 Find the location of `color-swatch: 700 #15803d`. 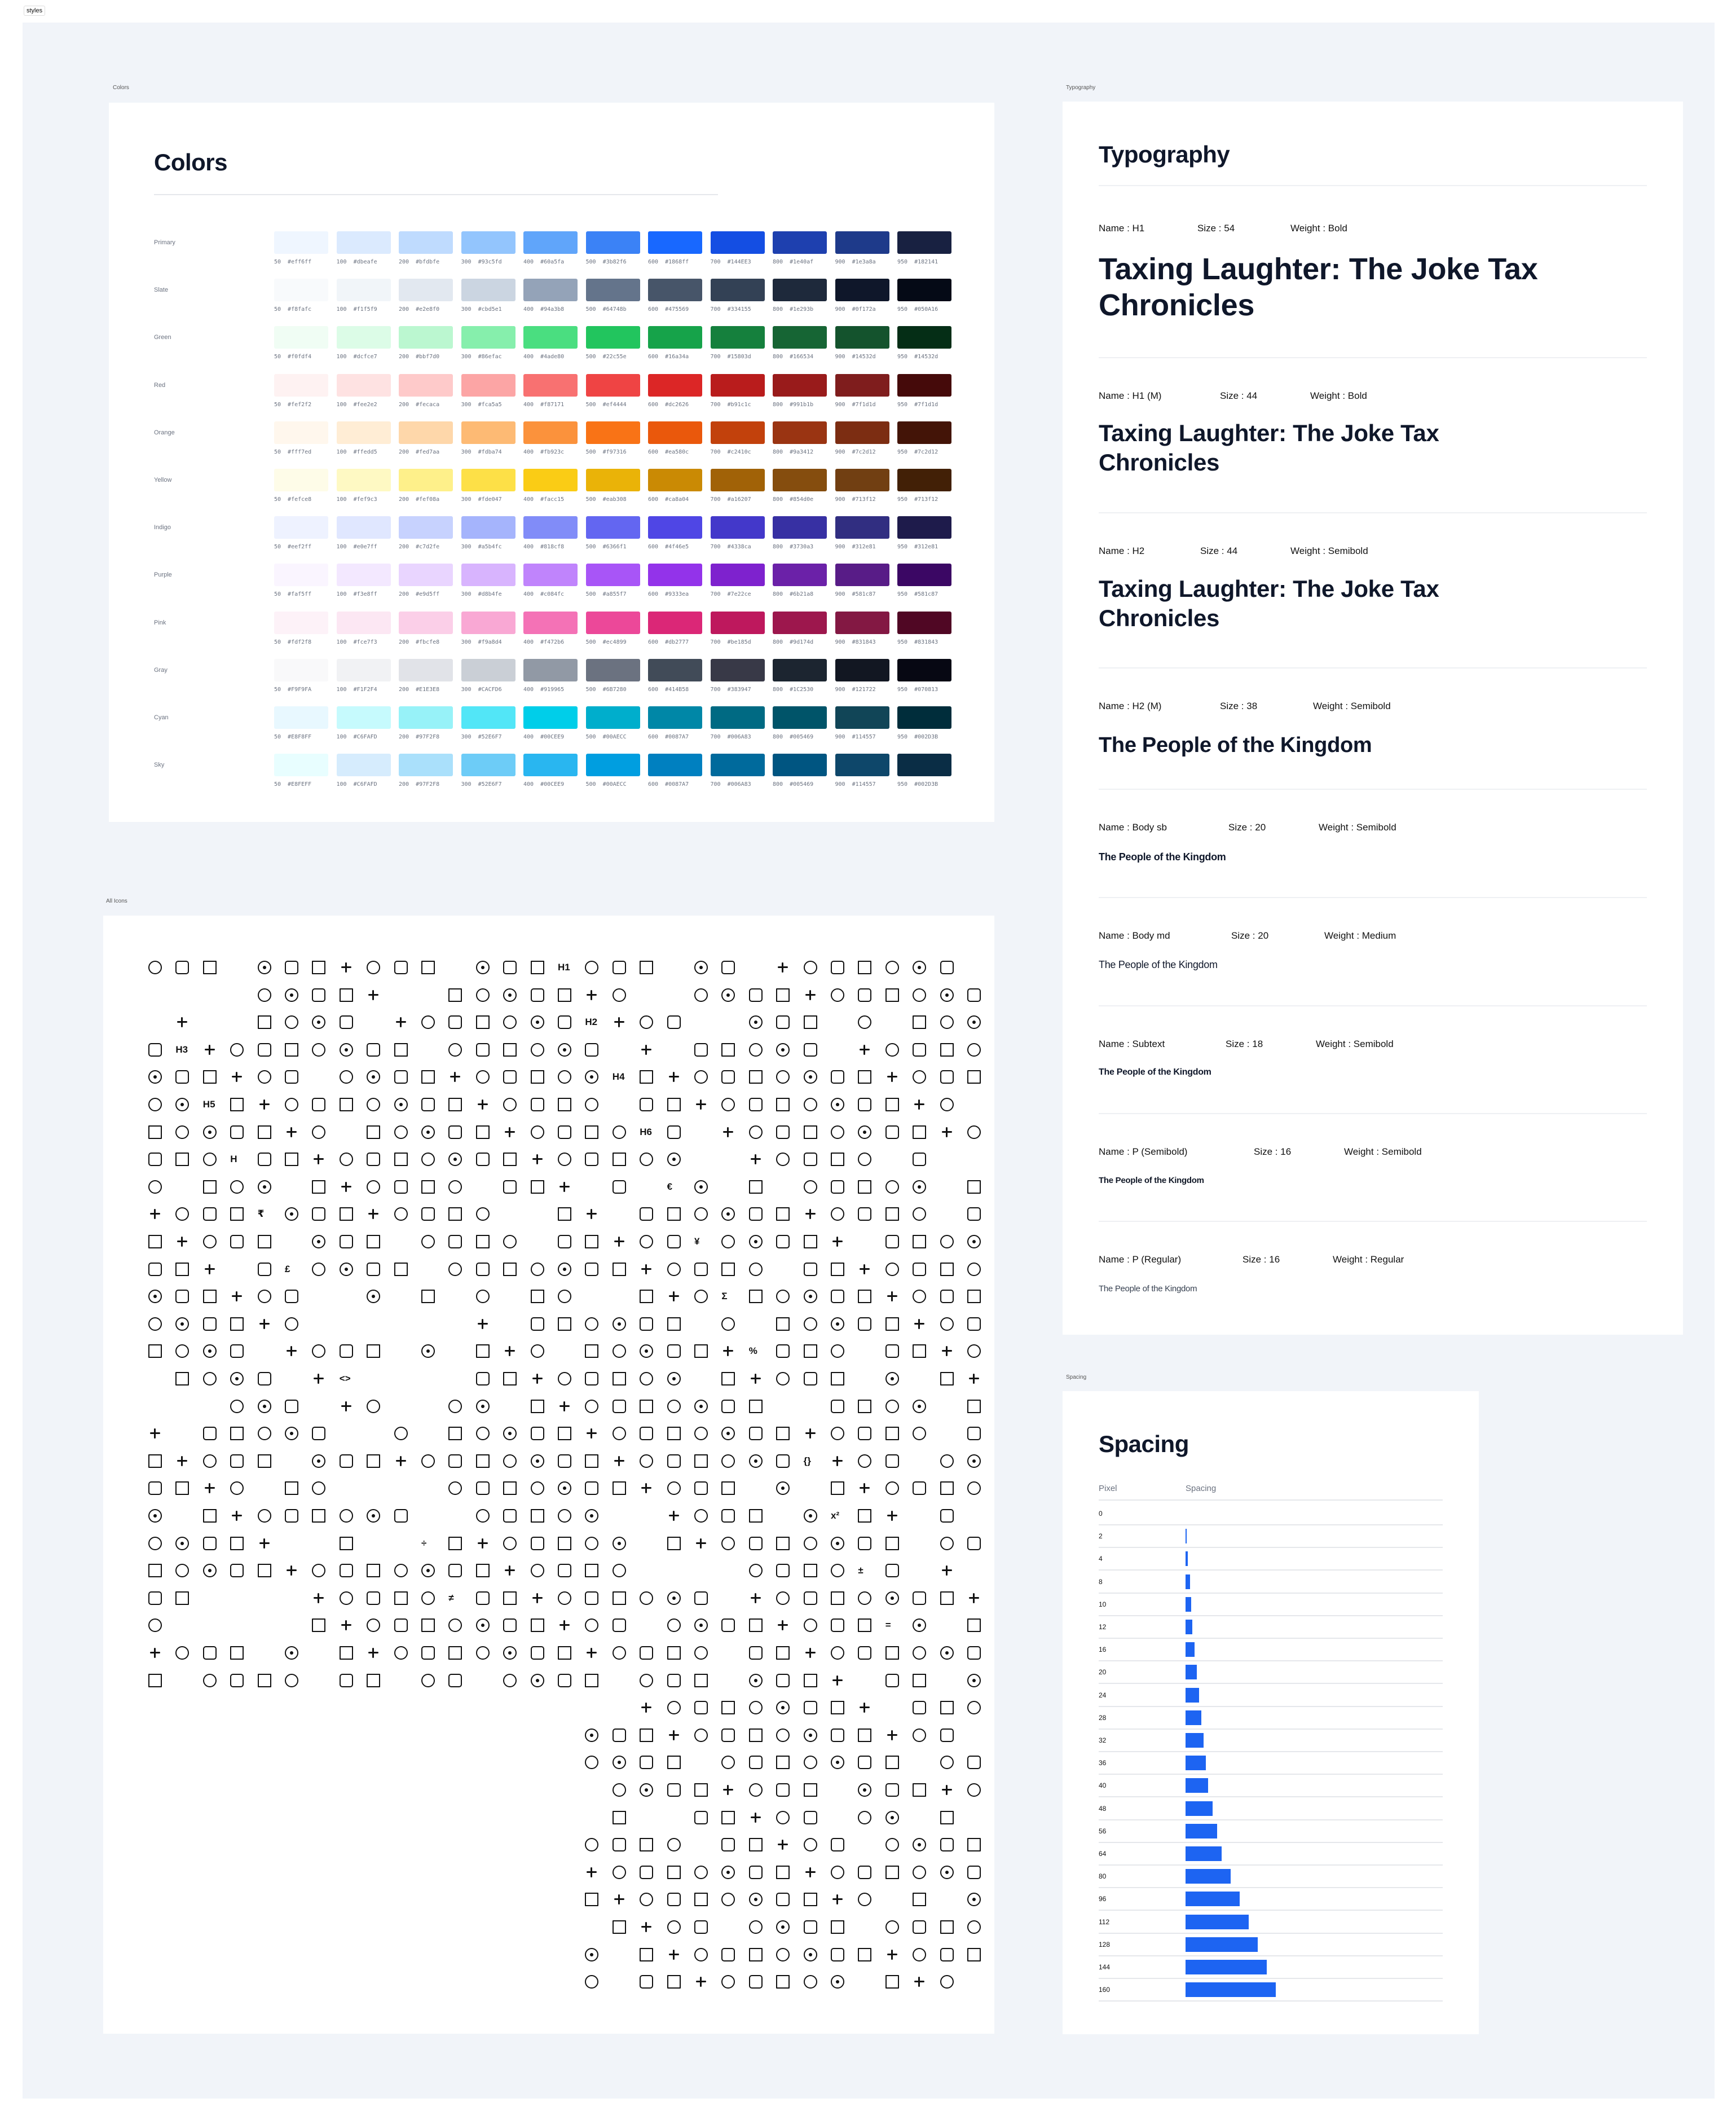

color-swatch: 700 #15803d is located at coordinates (737, 346).